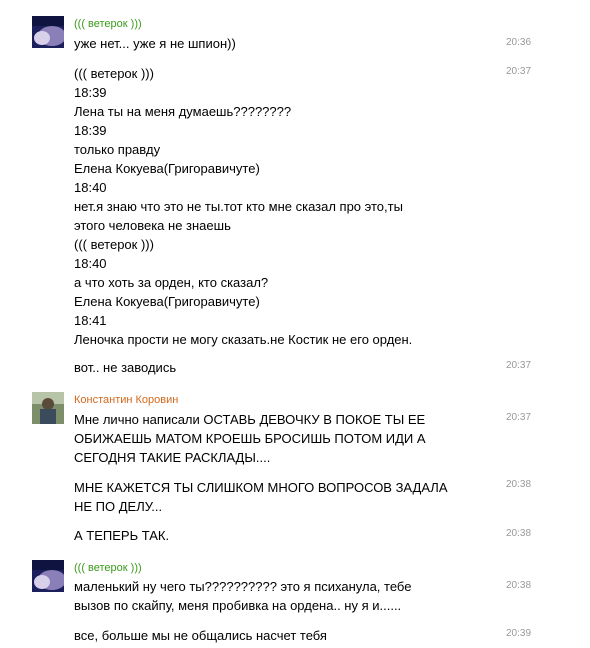 The width and height of the screenshot is (590, 648). I want to click on message-line: уже нет... уже я не шпион)), so click(155, 43).